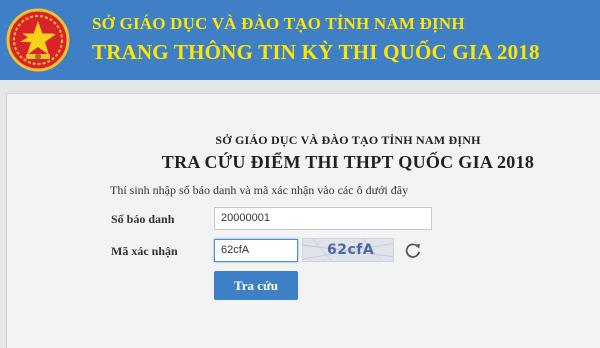 The height and width of the screenshot is (348, 600). What do you see at coordinates (323, 218) in the screenshot?
I see `candidate-number-input: 20000001` at bounding box center [323, 218].